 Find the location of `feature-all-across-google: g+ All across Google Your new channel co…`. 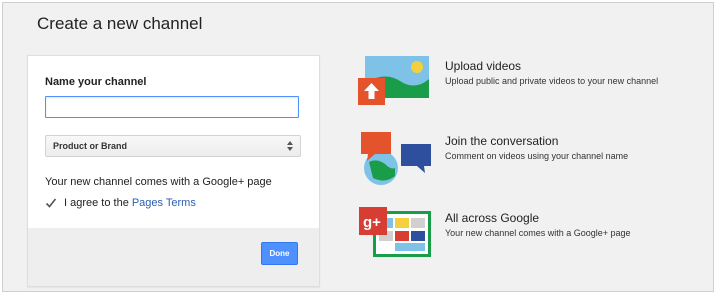

feature-all-across-google: g+ All across Google Your new channel co… is located at coordinates (530, 235).